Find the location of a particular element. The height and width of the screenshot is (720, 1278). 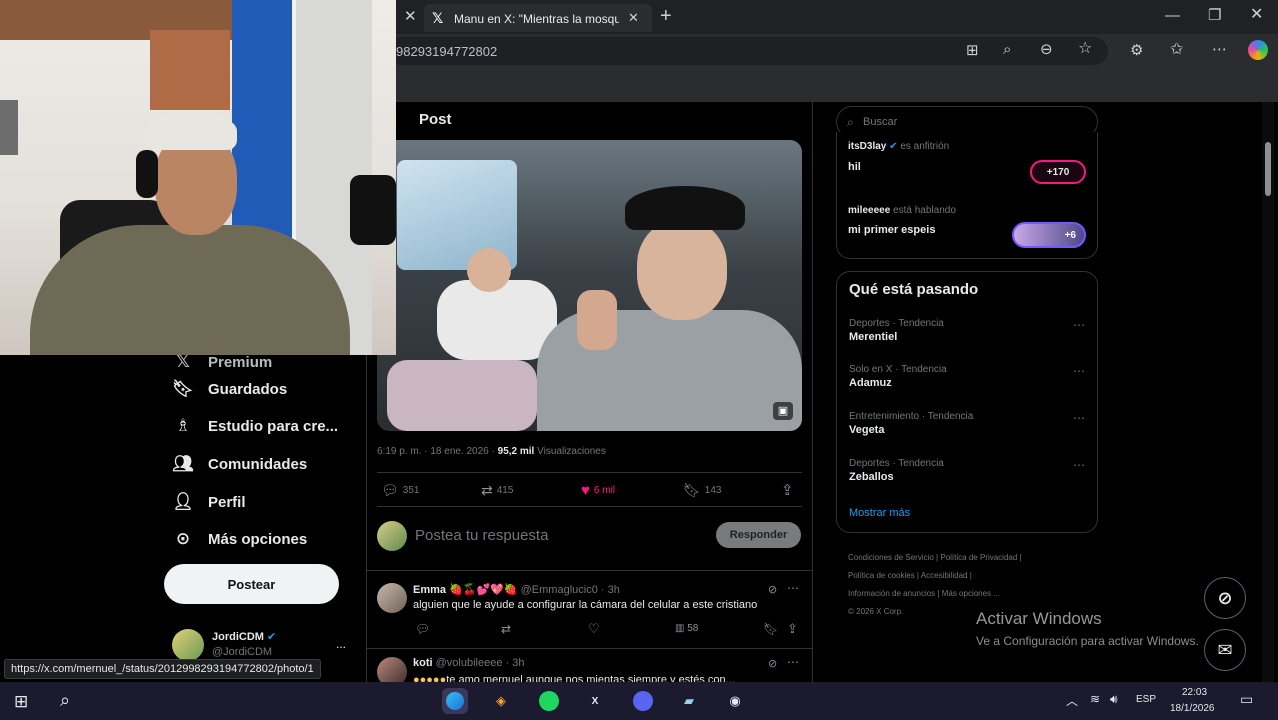

reply-button: Responder is located at coordinates (758, 535).